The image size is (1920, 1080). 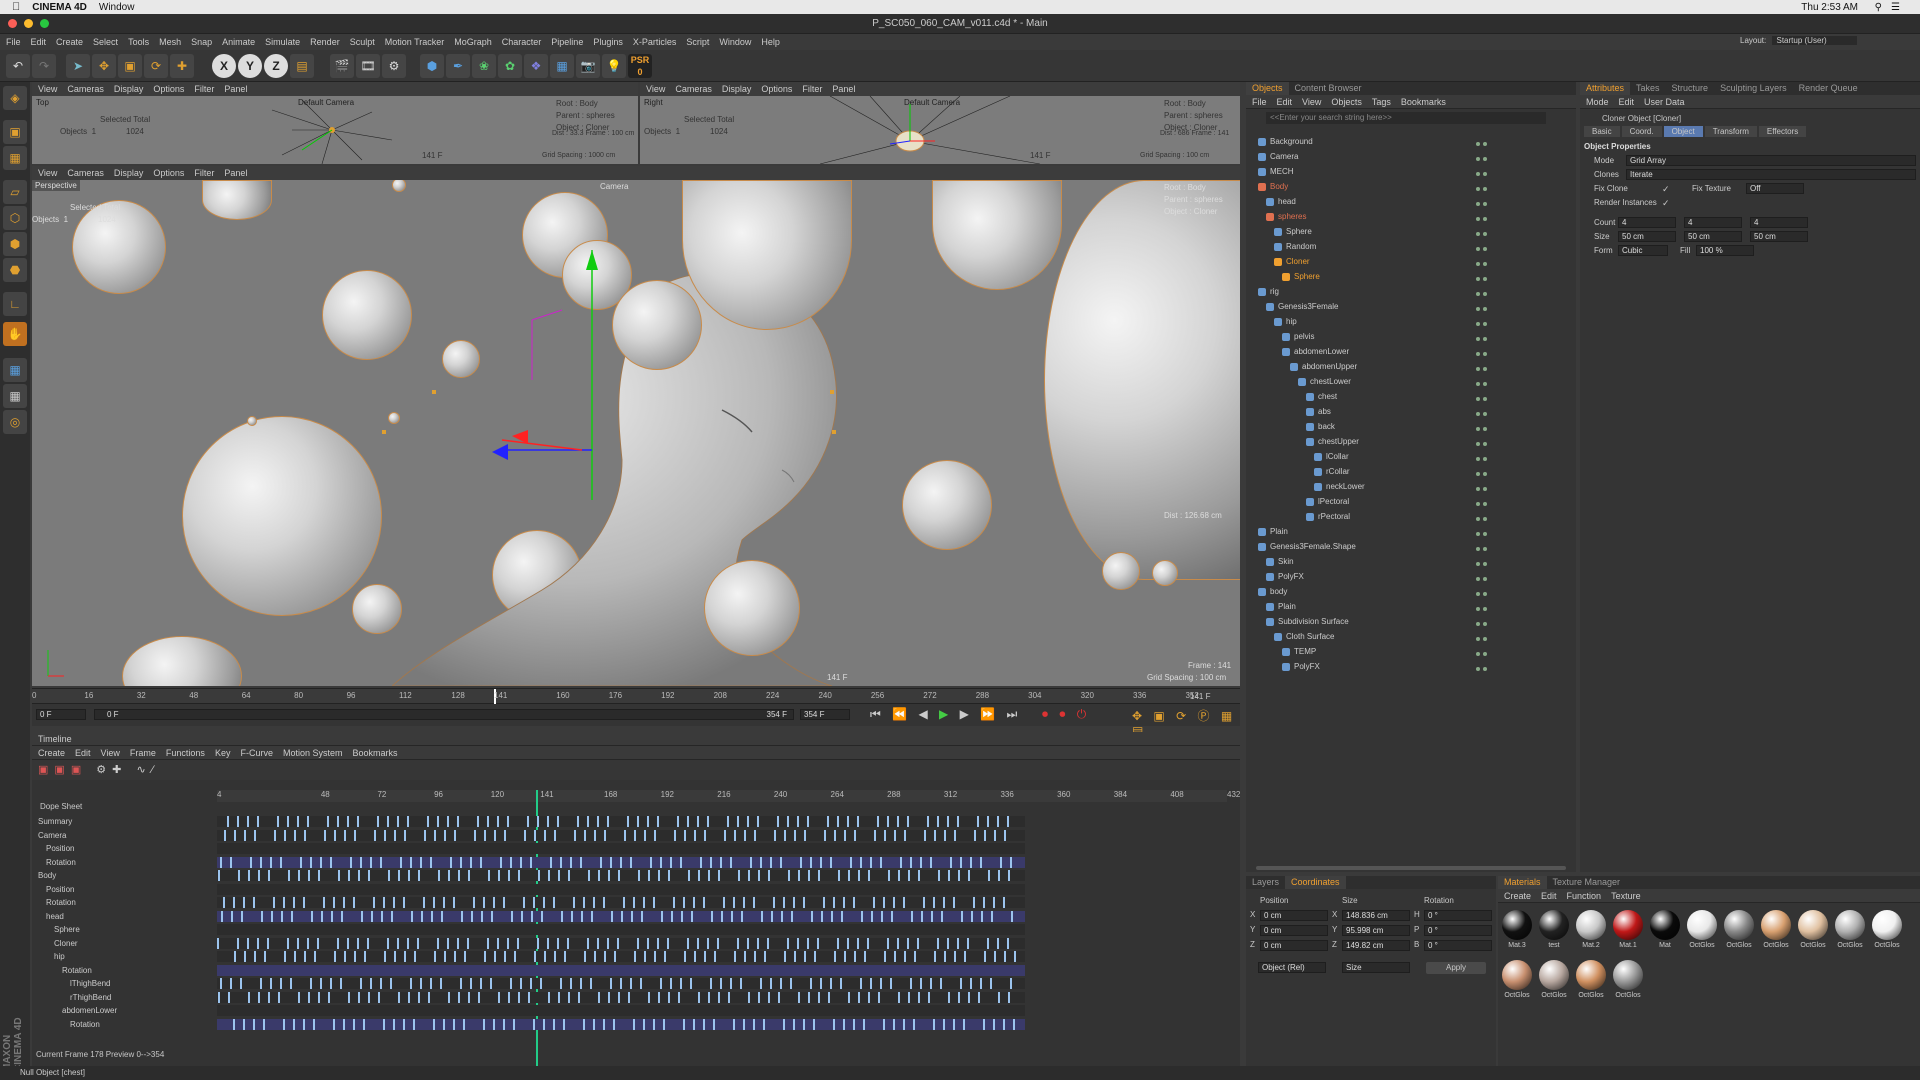 I want to click on soft-selection-icon: ✋, so click(x=15, y=334).